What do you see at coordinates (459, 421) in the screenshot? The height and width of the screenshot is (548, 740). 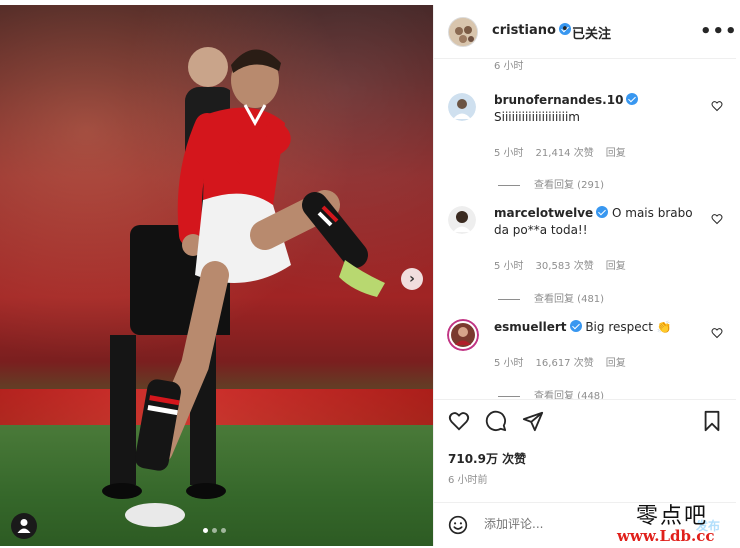 I see `like-heart-icon` at bounding box center [459, 421].